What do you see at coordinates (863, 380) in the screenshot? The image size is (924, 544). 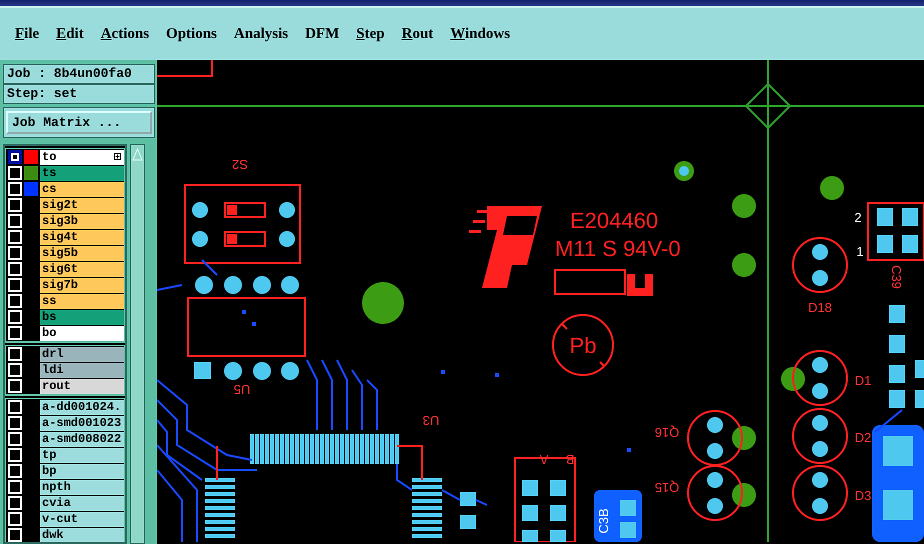 I see `component-label: D1` at bounding box center [863, 380].